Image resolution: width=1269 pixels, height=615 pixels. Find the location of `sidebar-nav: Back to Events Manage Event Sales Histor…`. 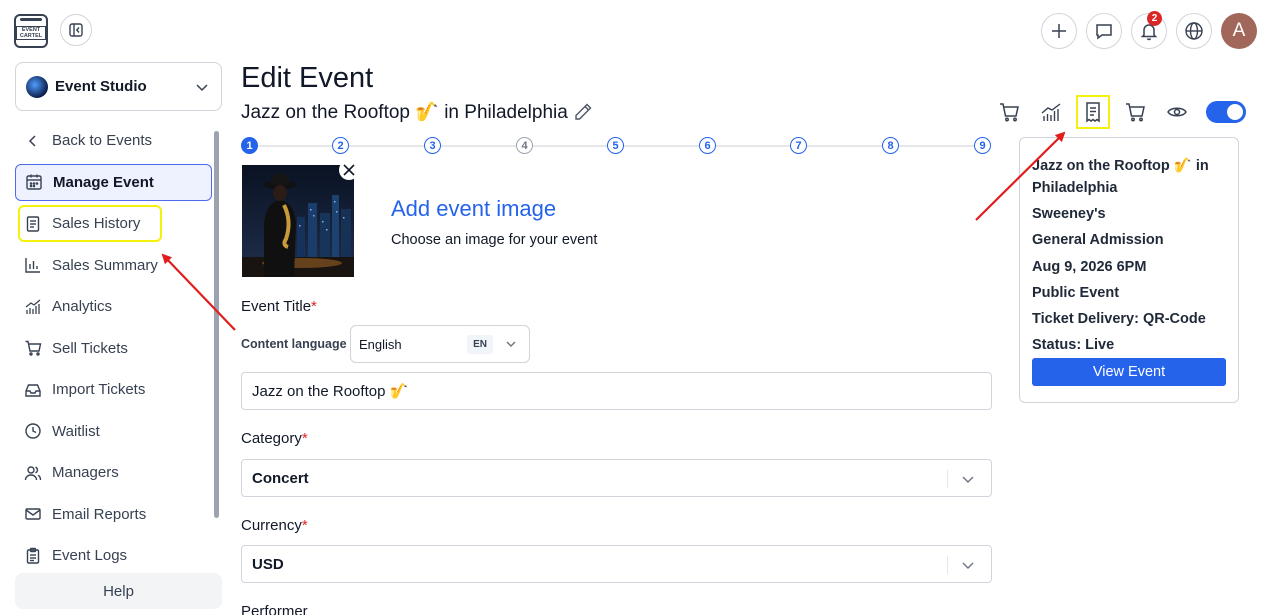

sidebar-nav: Back to Events Manage Event Sales Histor… is located at coordinates (113, 350).